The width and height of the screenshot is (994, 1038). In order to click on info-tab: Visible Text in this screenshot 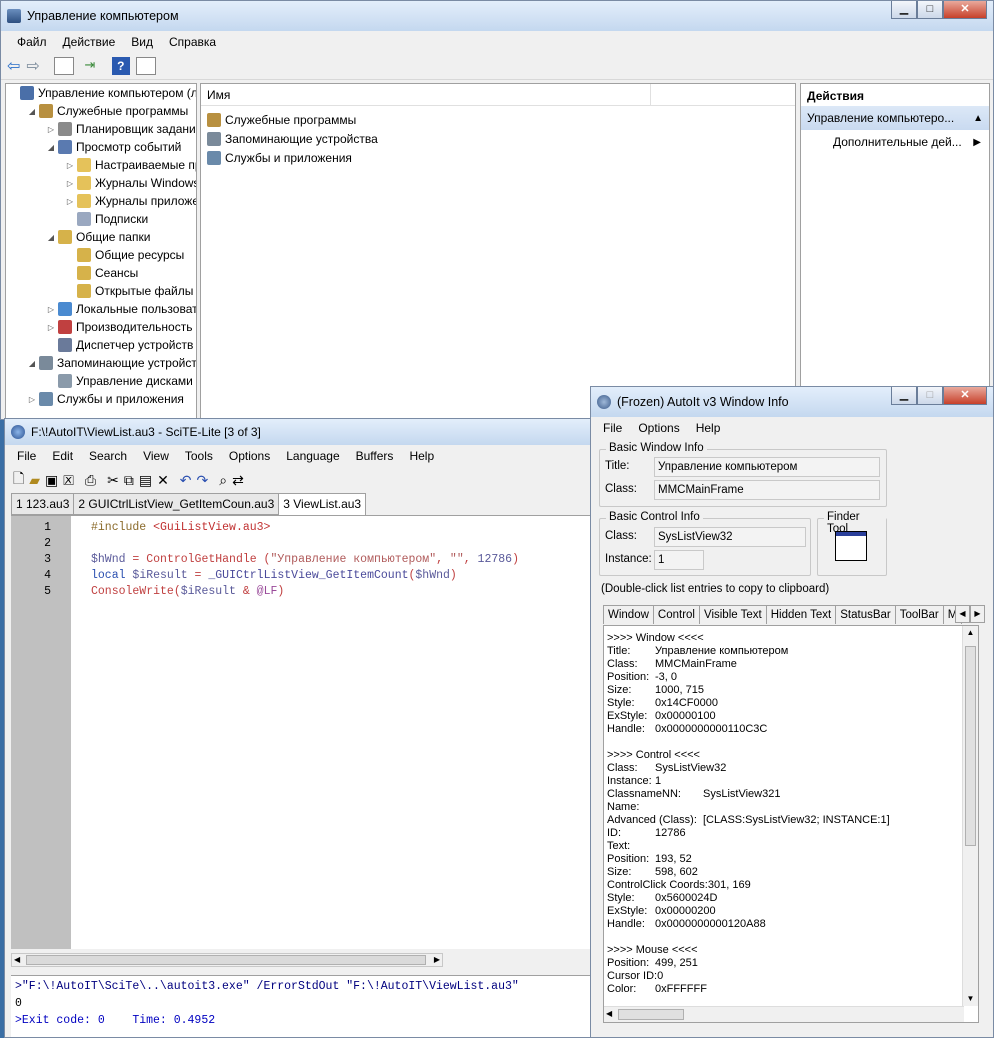, I will do `click(732, 614)`.